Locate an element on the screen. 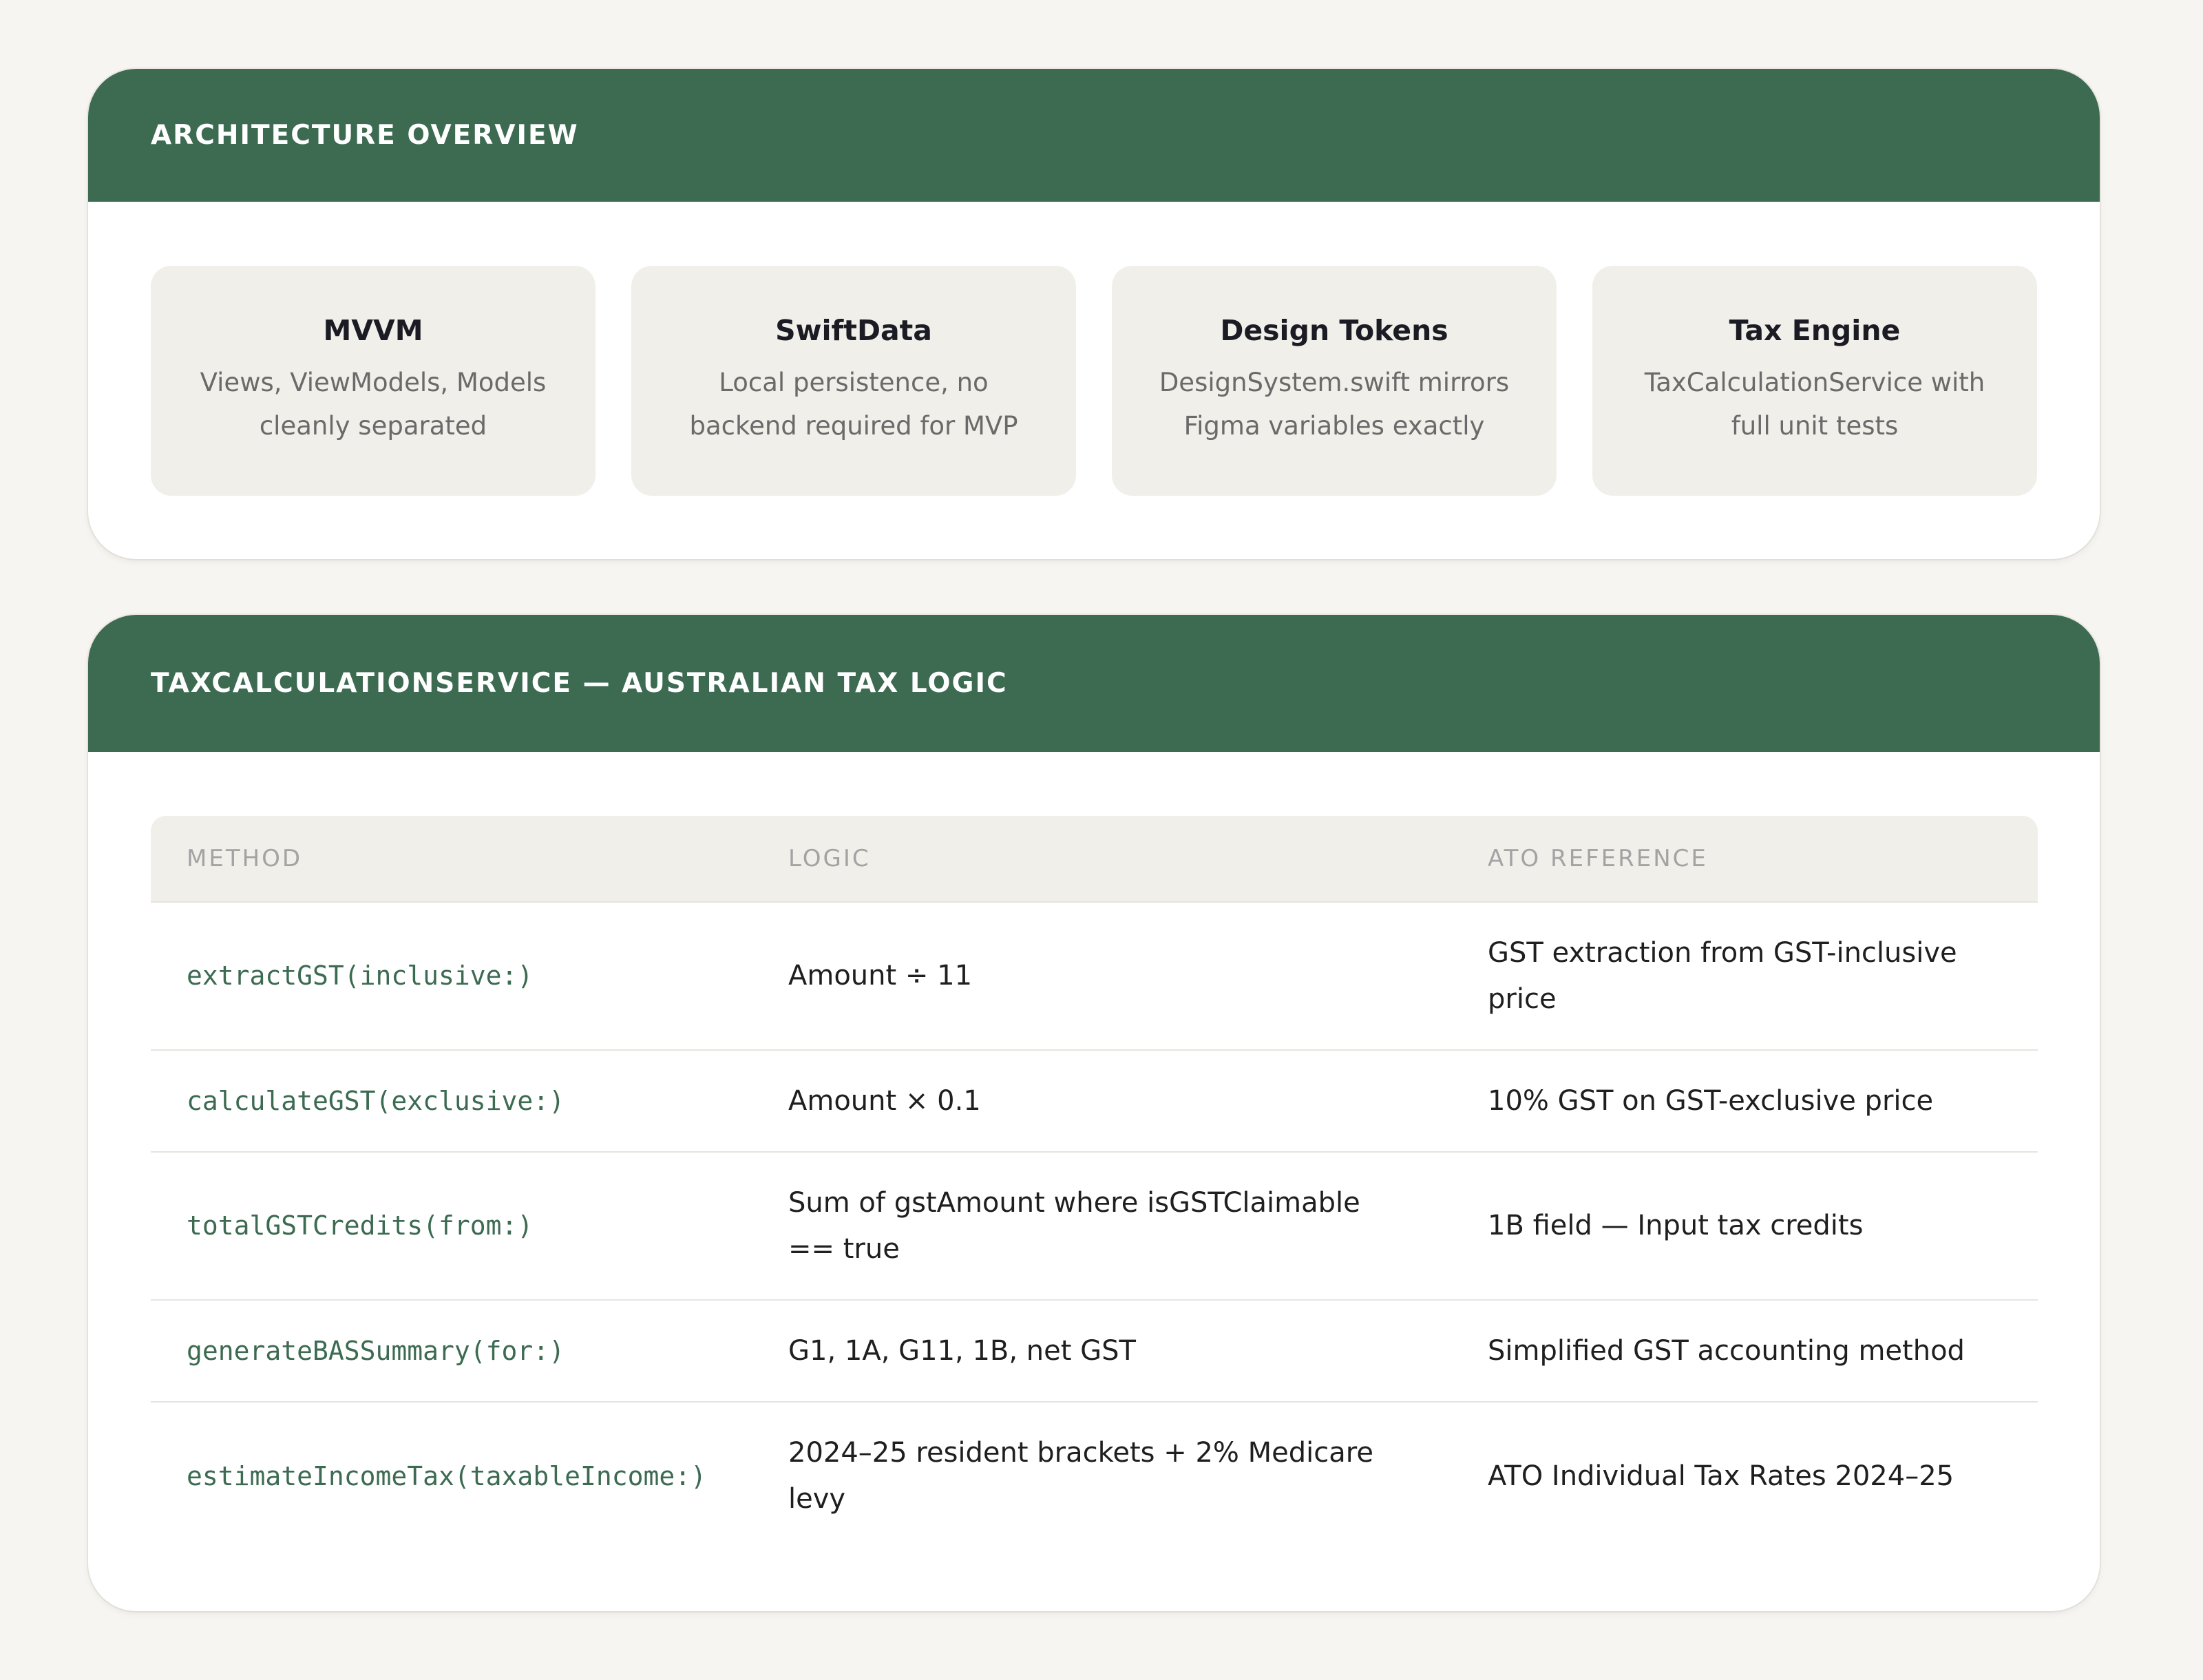 The image size is (2203, 1680). architecture-overview-title: ARCHITECTURE OVERVIEW is located at coordinates (365, 135).